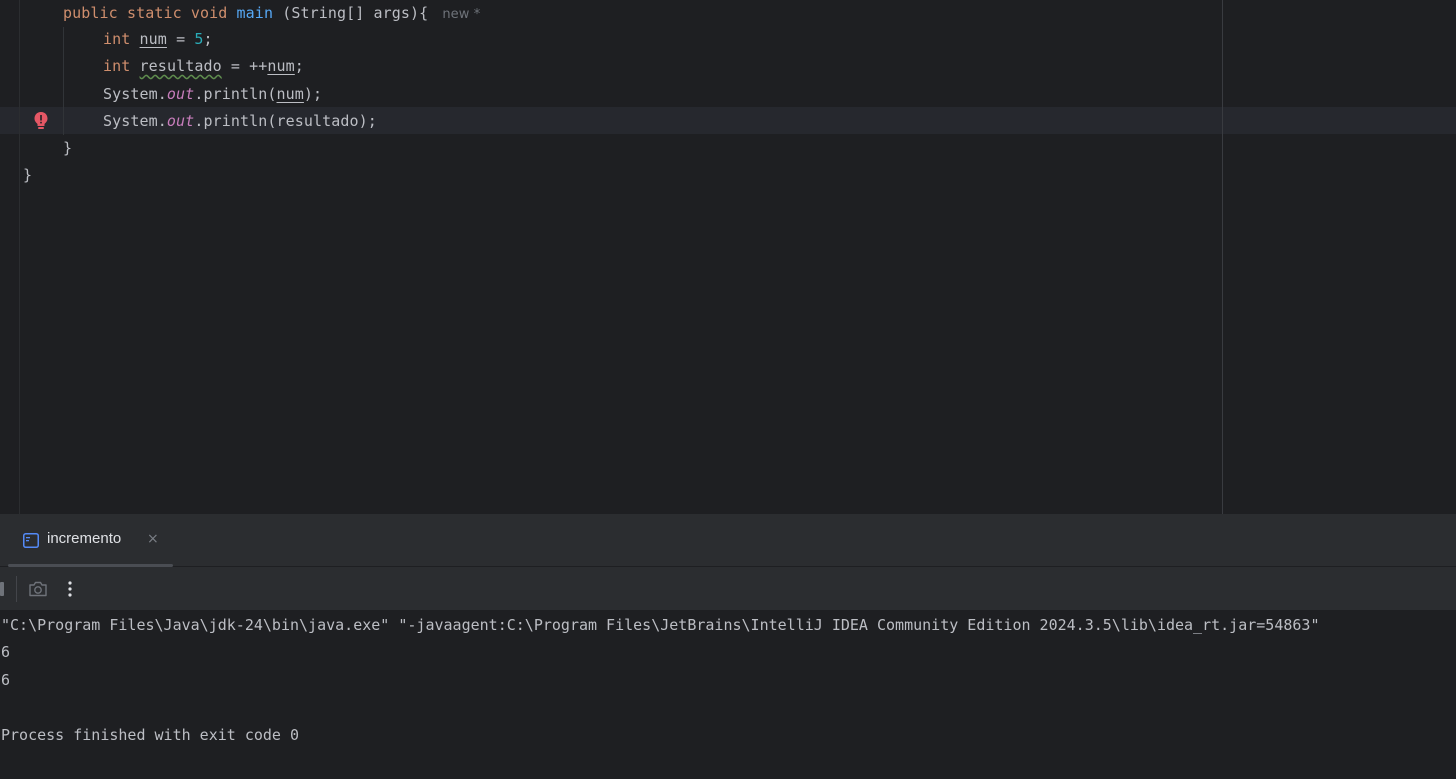 This screenshot has width=1456, height=779. Describe the element at coordinates (180, 66) in the screenshot. I see `variable-warning: resultado` at that location.